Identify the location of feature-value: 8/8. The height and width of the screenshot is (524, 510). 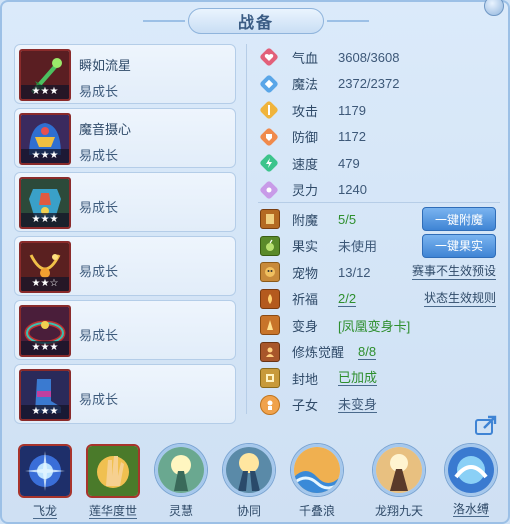
(367, 352).